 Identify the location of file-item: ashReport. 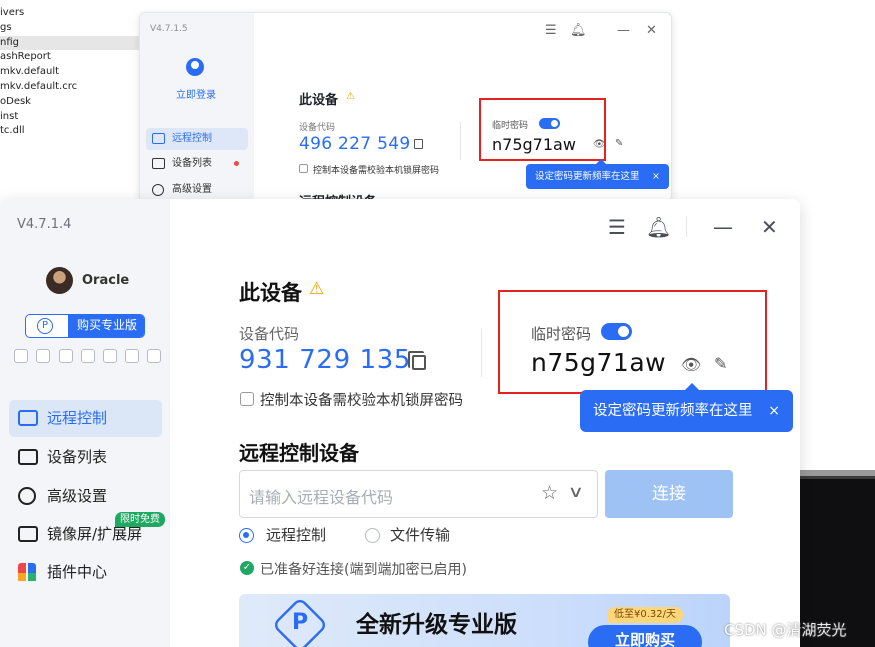
(70, 57).